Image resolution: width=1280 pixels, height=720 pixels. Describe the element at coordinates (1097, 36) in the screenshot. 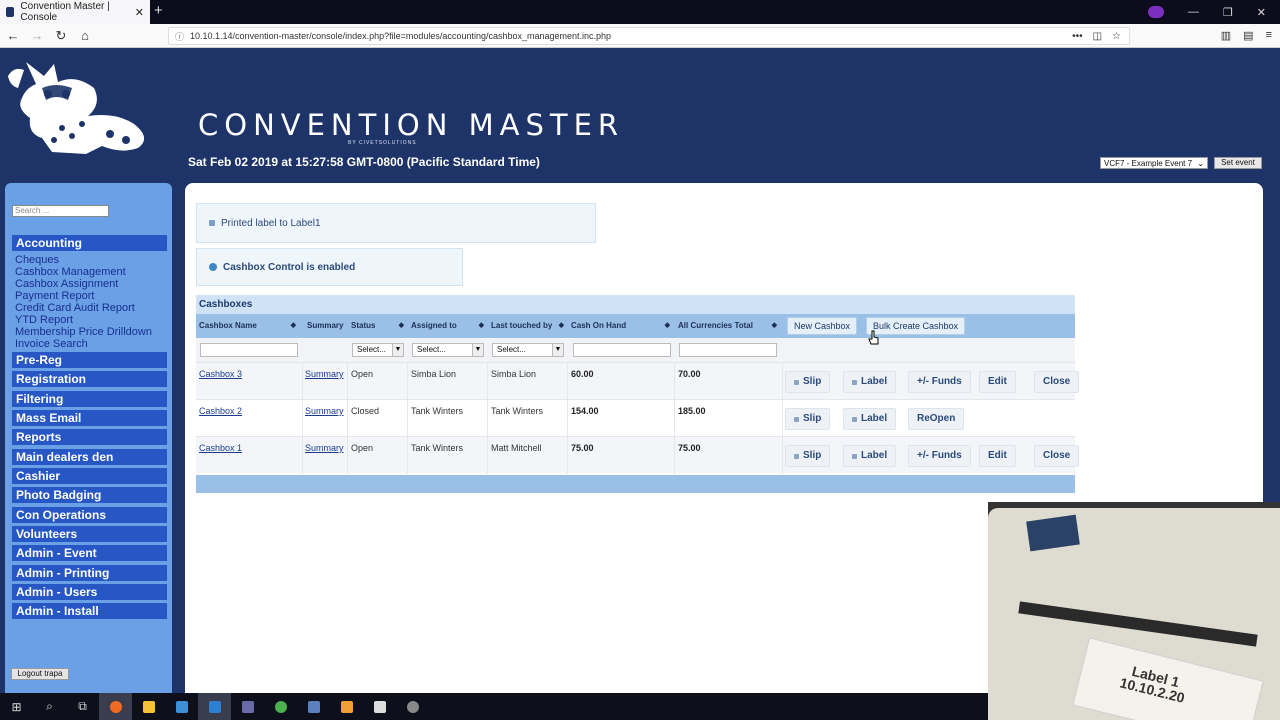

I see `pocket-icon: ◫` at that location.